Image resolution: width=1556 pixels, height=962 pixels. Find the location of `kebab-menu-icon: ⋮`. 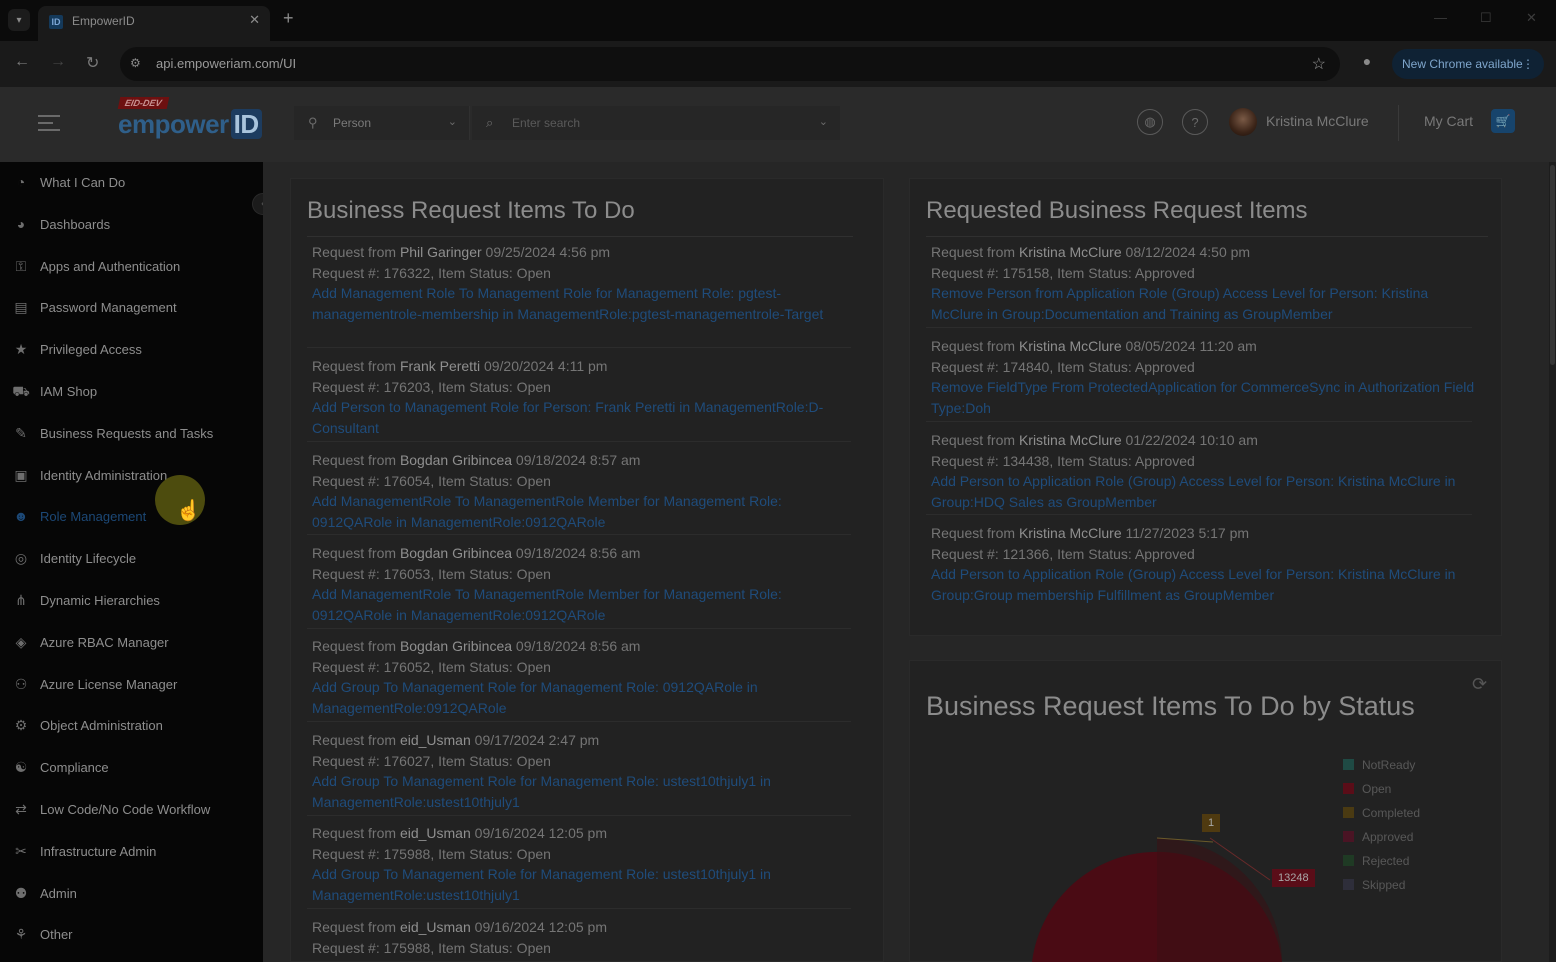

kebab-menu-icon: ⋮ is located at coordinates (1528, 64).